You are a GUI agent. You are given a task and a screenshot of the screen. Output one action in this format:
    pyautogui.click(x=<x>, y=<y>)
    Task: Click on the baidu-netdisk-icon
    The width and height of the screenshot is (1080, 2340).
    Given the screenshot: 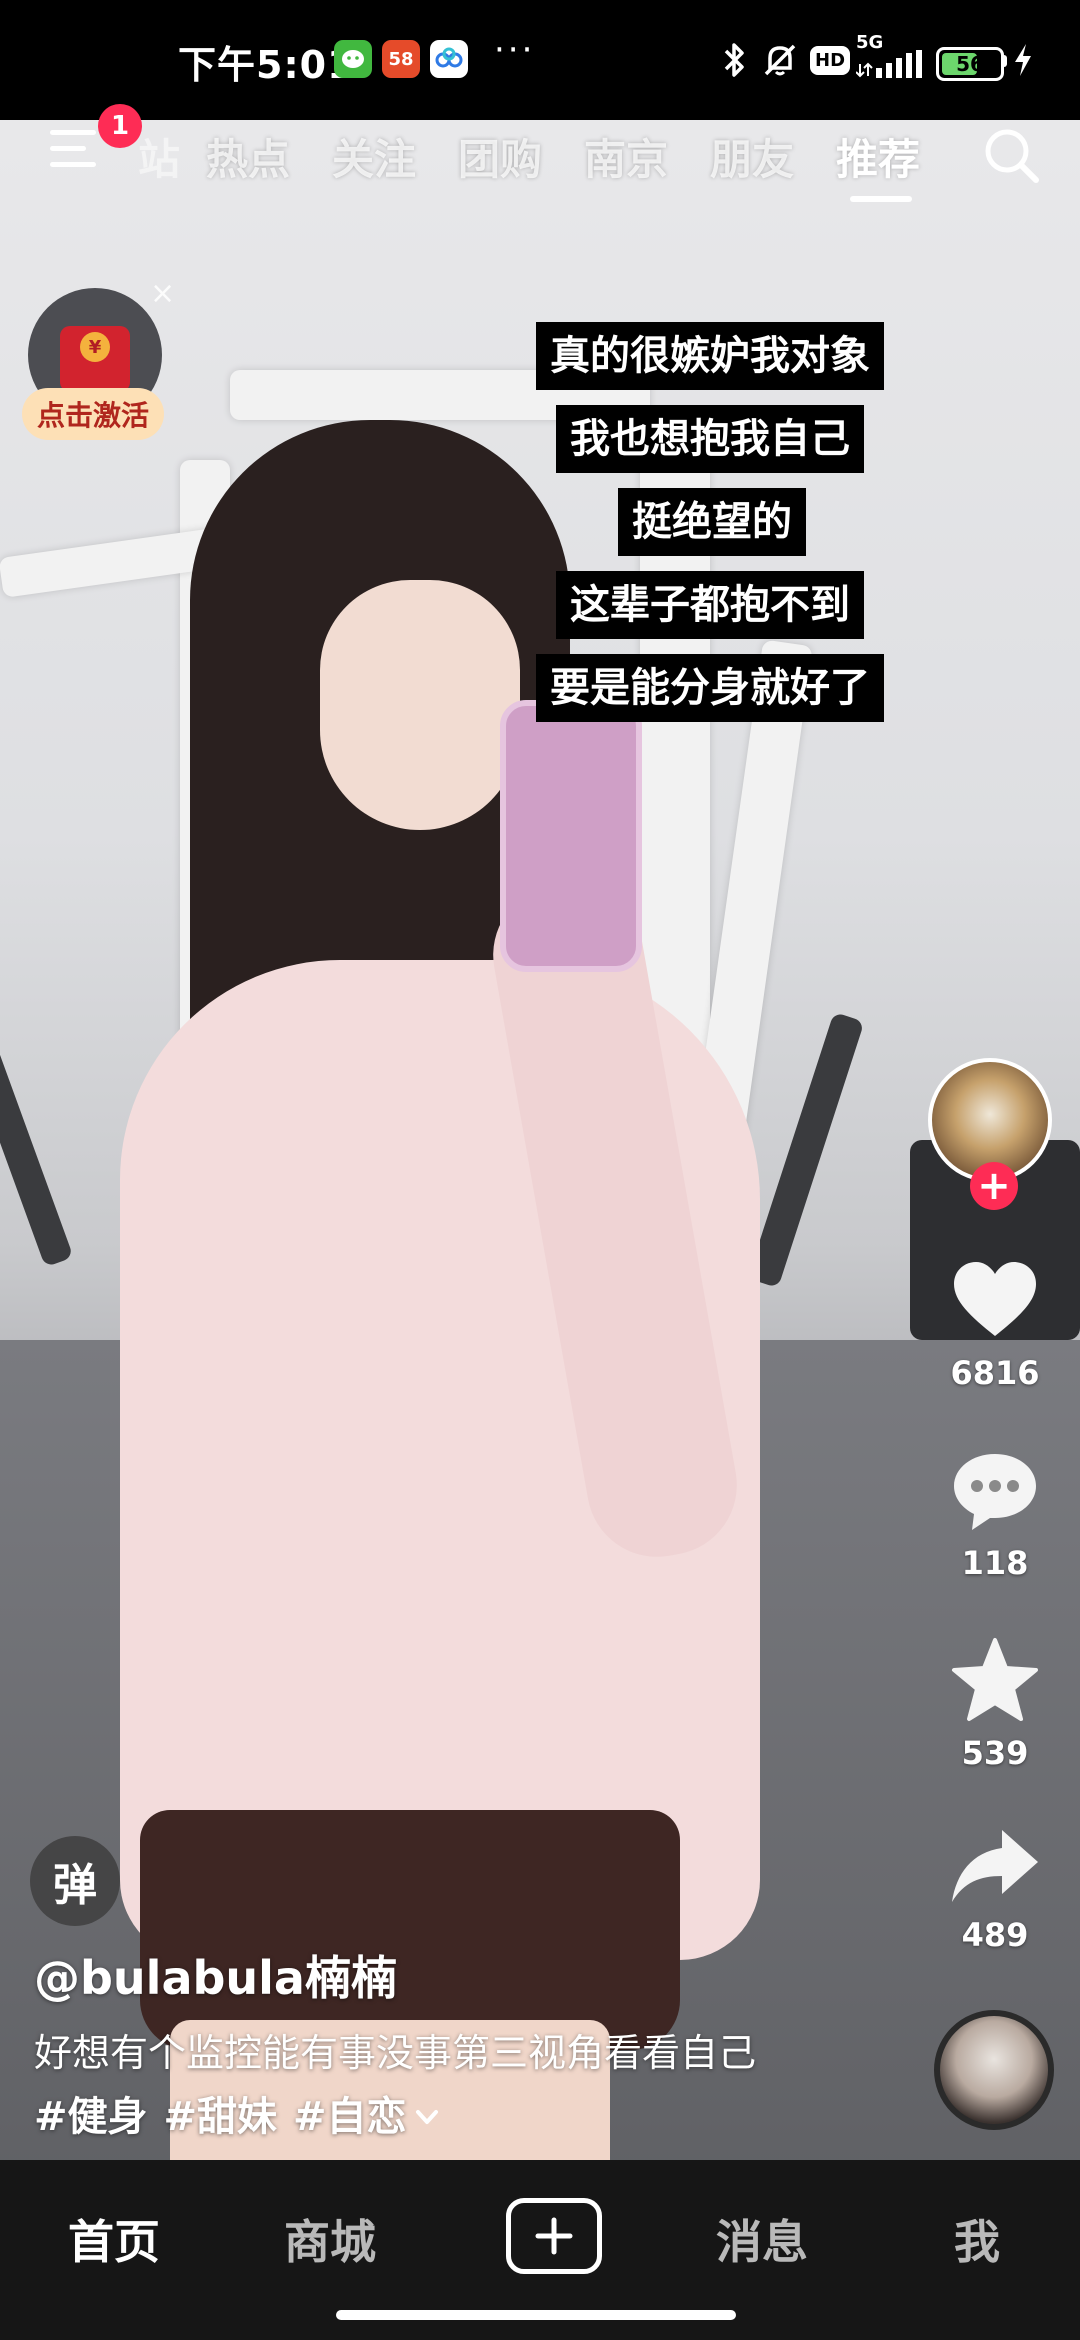 What is the action you would take?
    pyautogui.click(x=449, y=59)
    